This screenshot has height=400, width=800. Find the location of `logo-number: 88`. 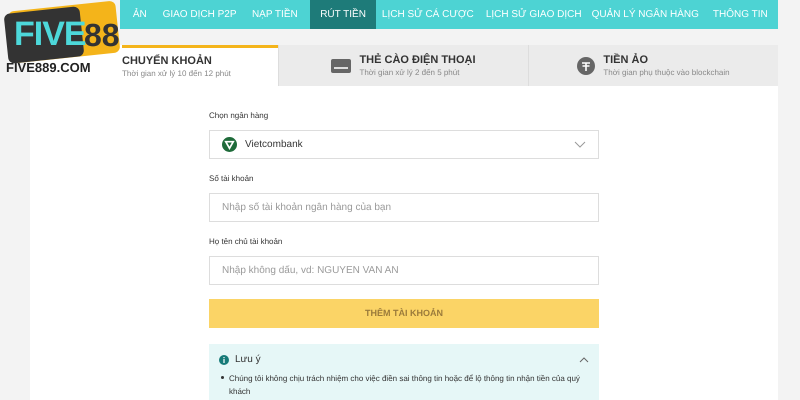

logo-number: 88 is located at coordinates (102, 35).